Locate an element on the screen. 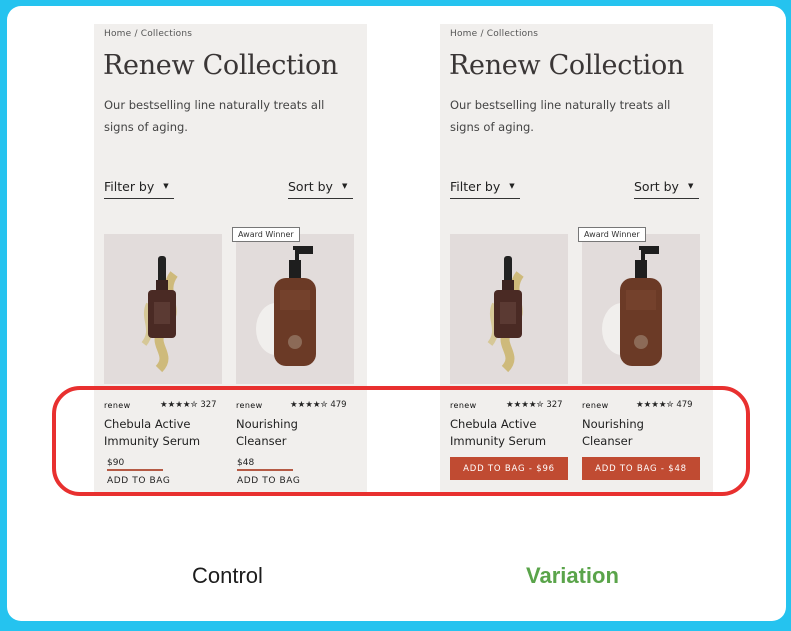  add-to-bag-button: ADD TO BAG - $48 is located at coordinates (641, 468).